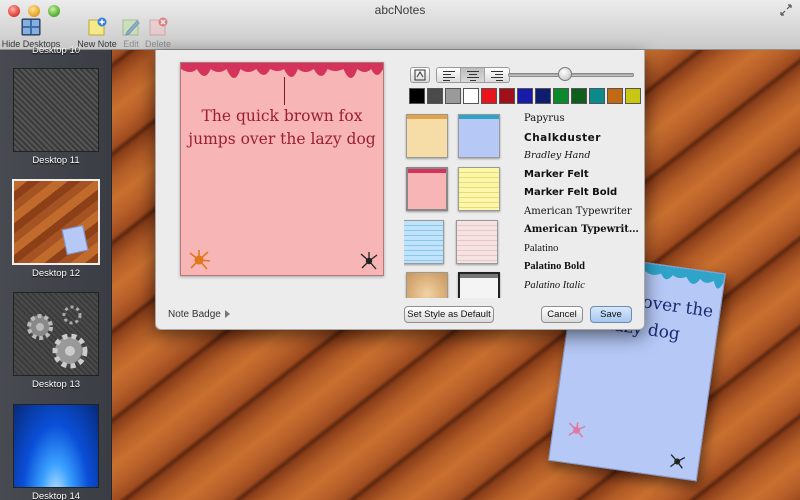 The width and height of the screenshot is (800, 500). I want to click on delete-icon, so click(158, 27).